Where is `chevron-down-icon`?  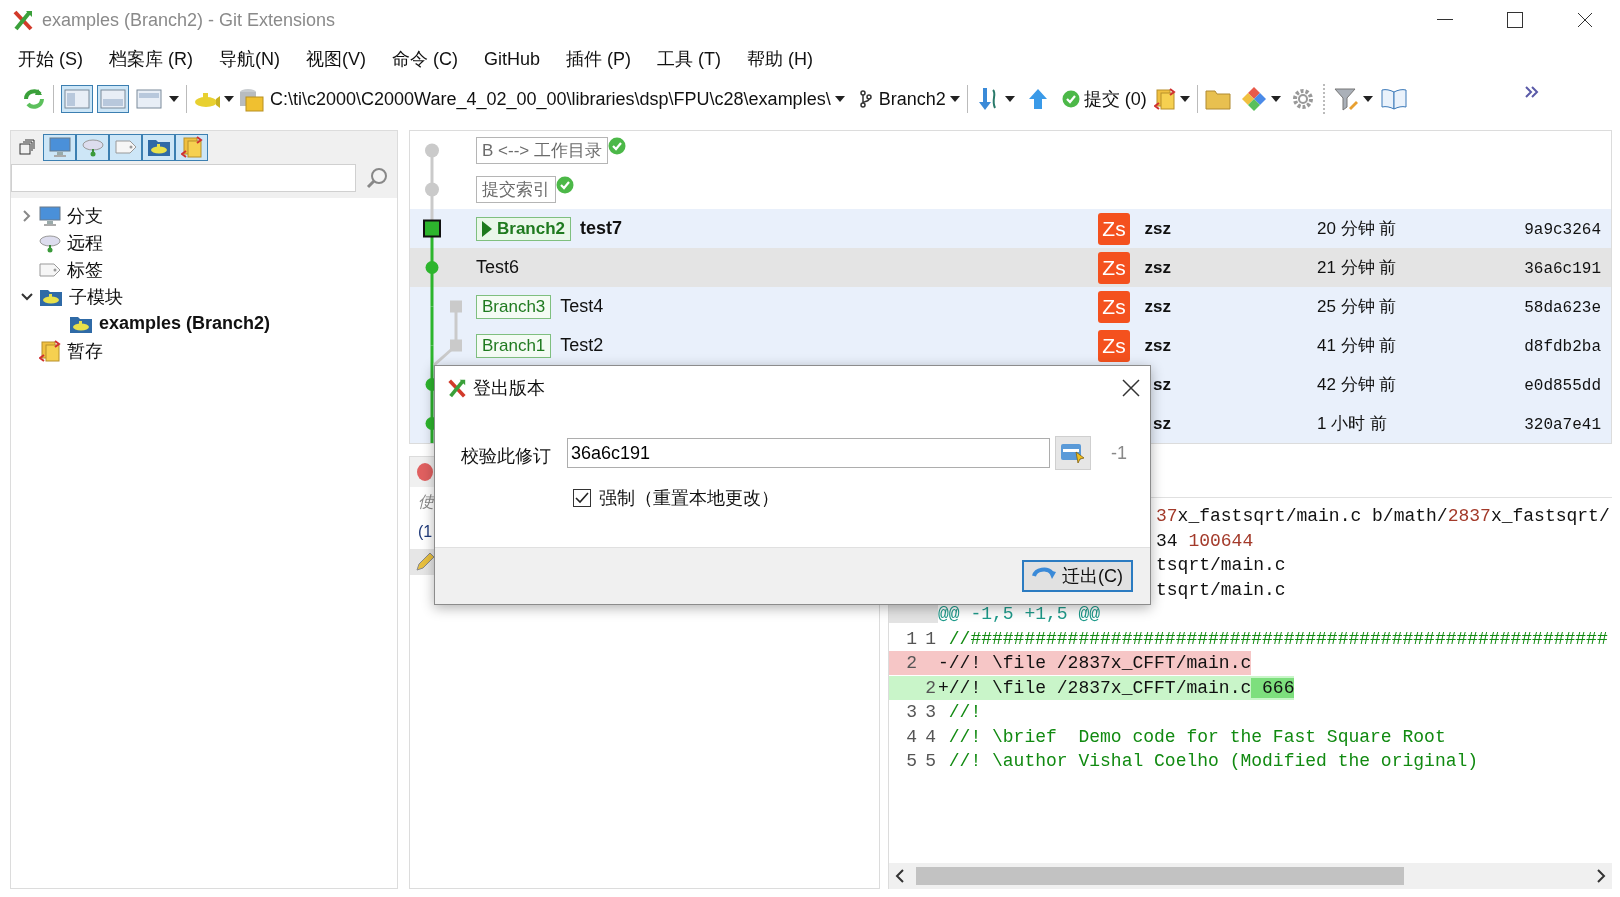
chevron-down-icon is located at coordinates (27, 296).